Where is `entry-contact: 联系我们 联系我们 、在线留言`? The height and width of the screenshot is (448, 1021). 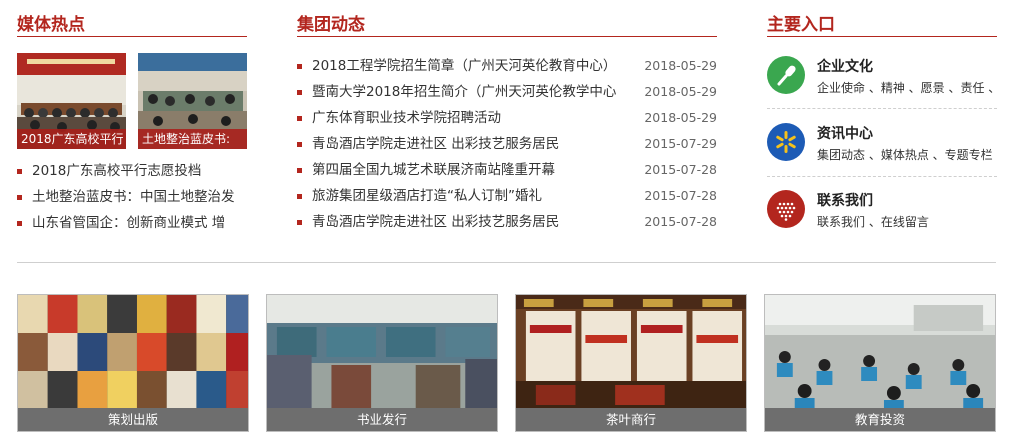 entry-contact: 联系我们 联系我们 、在线留言 is located at coordinates (882, 223).